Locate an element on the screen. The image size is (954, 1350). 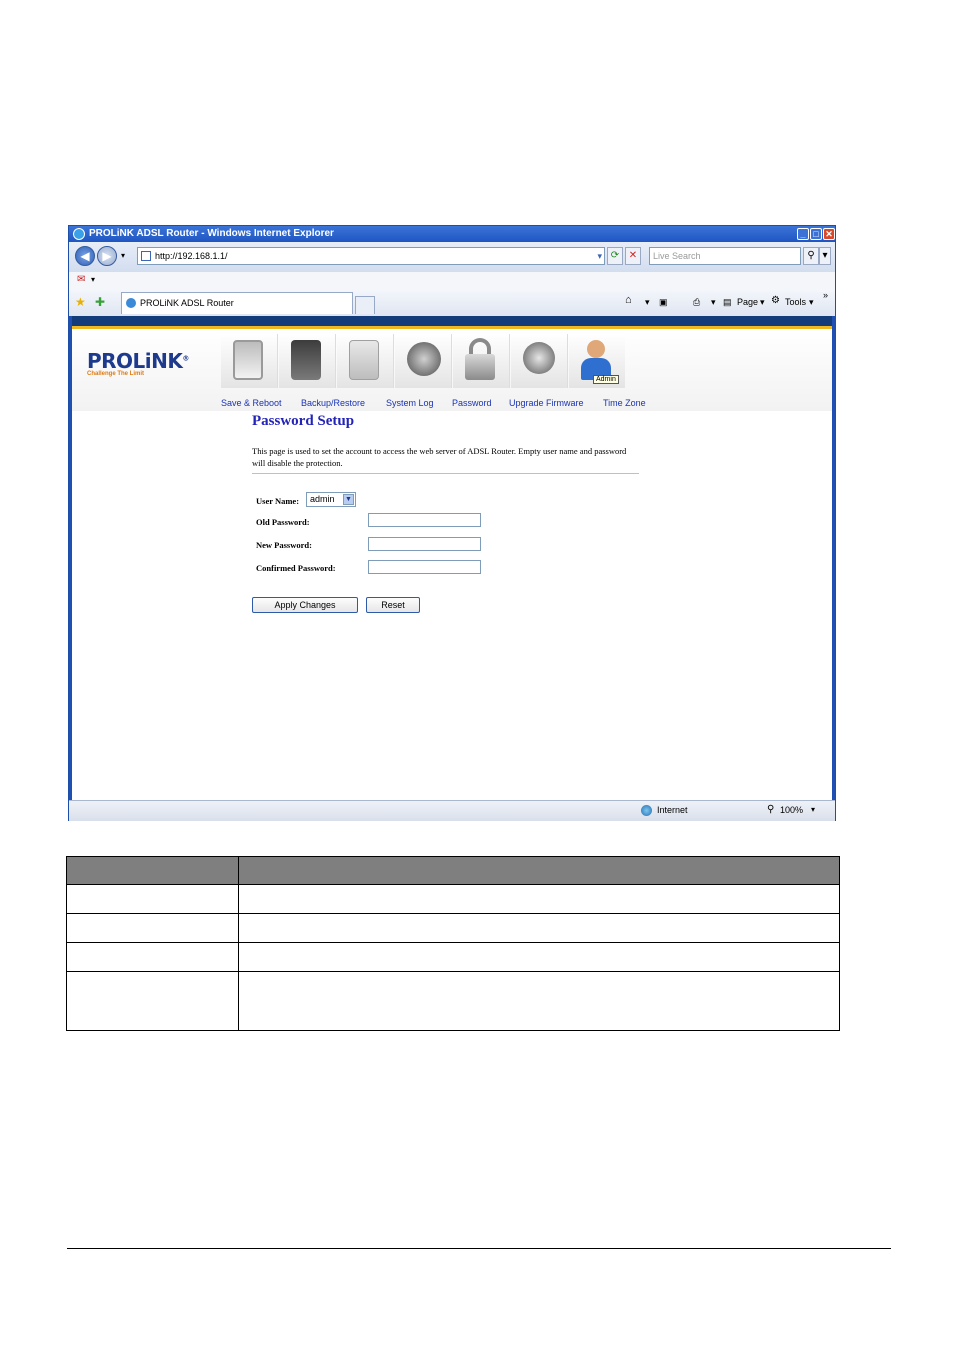
favorites-star-icon: ★ is located at coordinates (80, 302).